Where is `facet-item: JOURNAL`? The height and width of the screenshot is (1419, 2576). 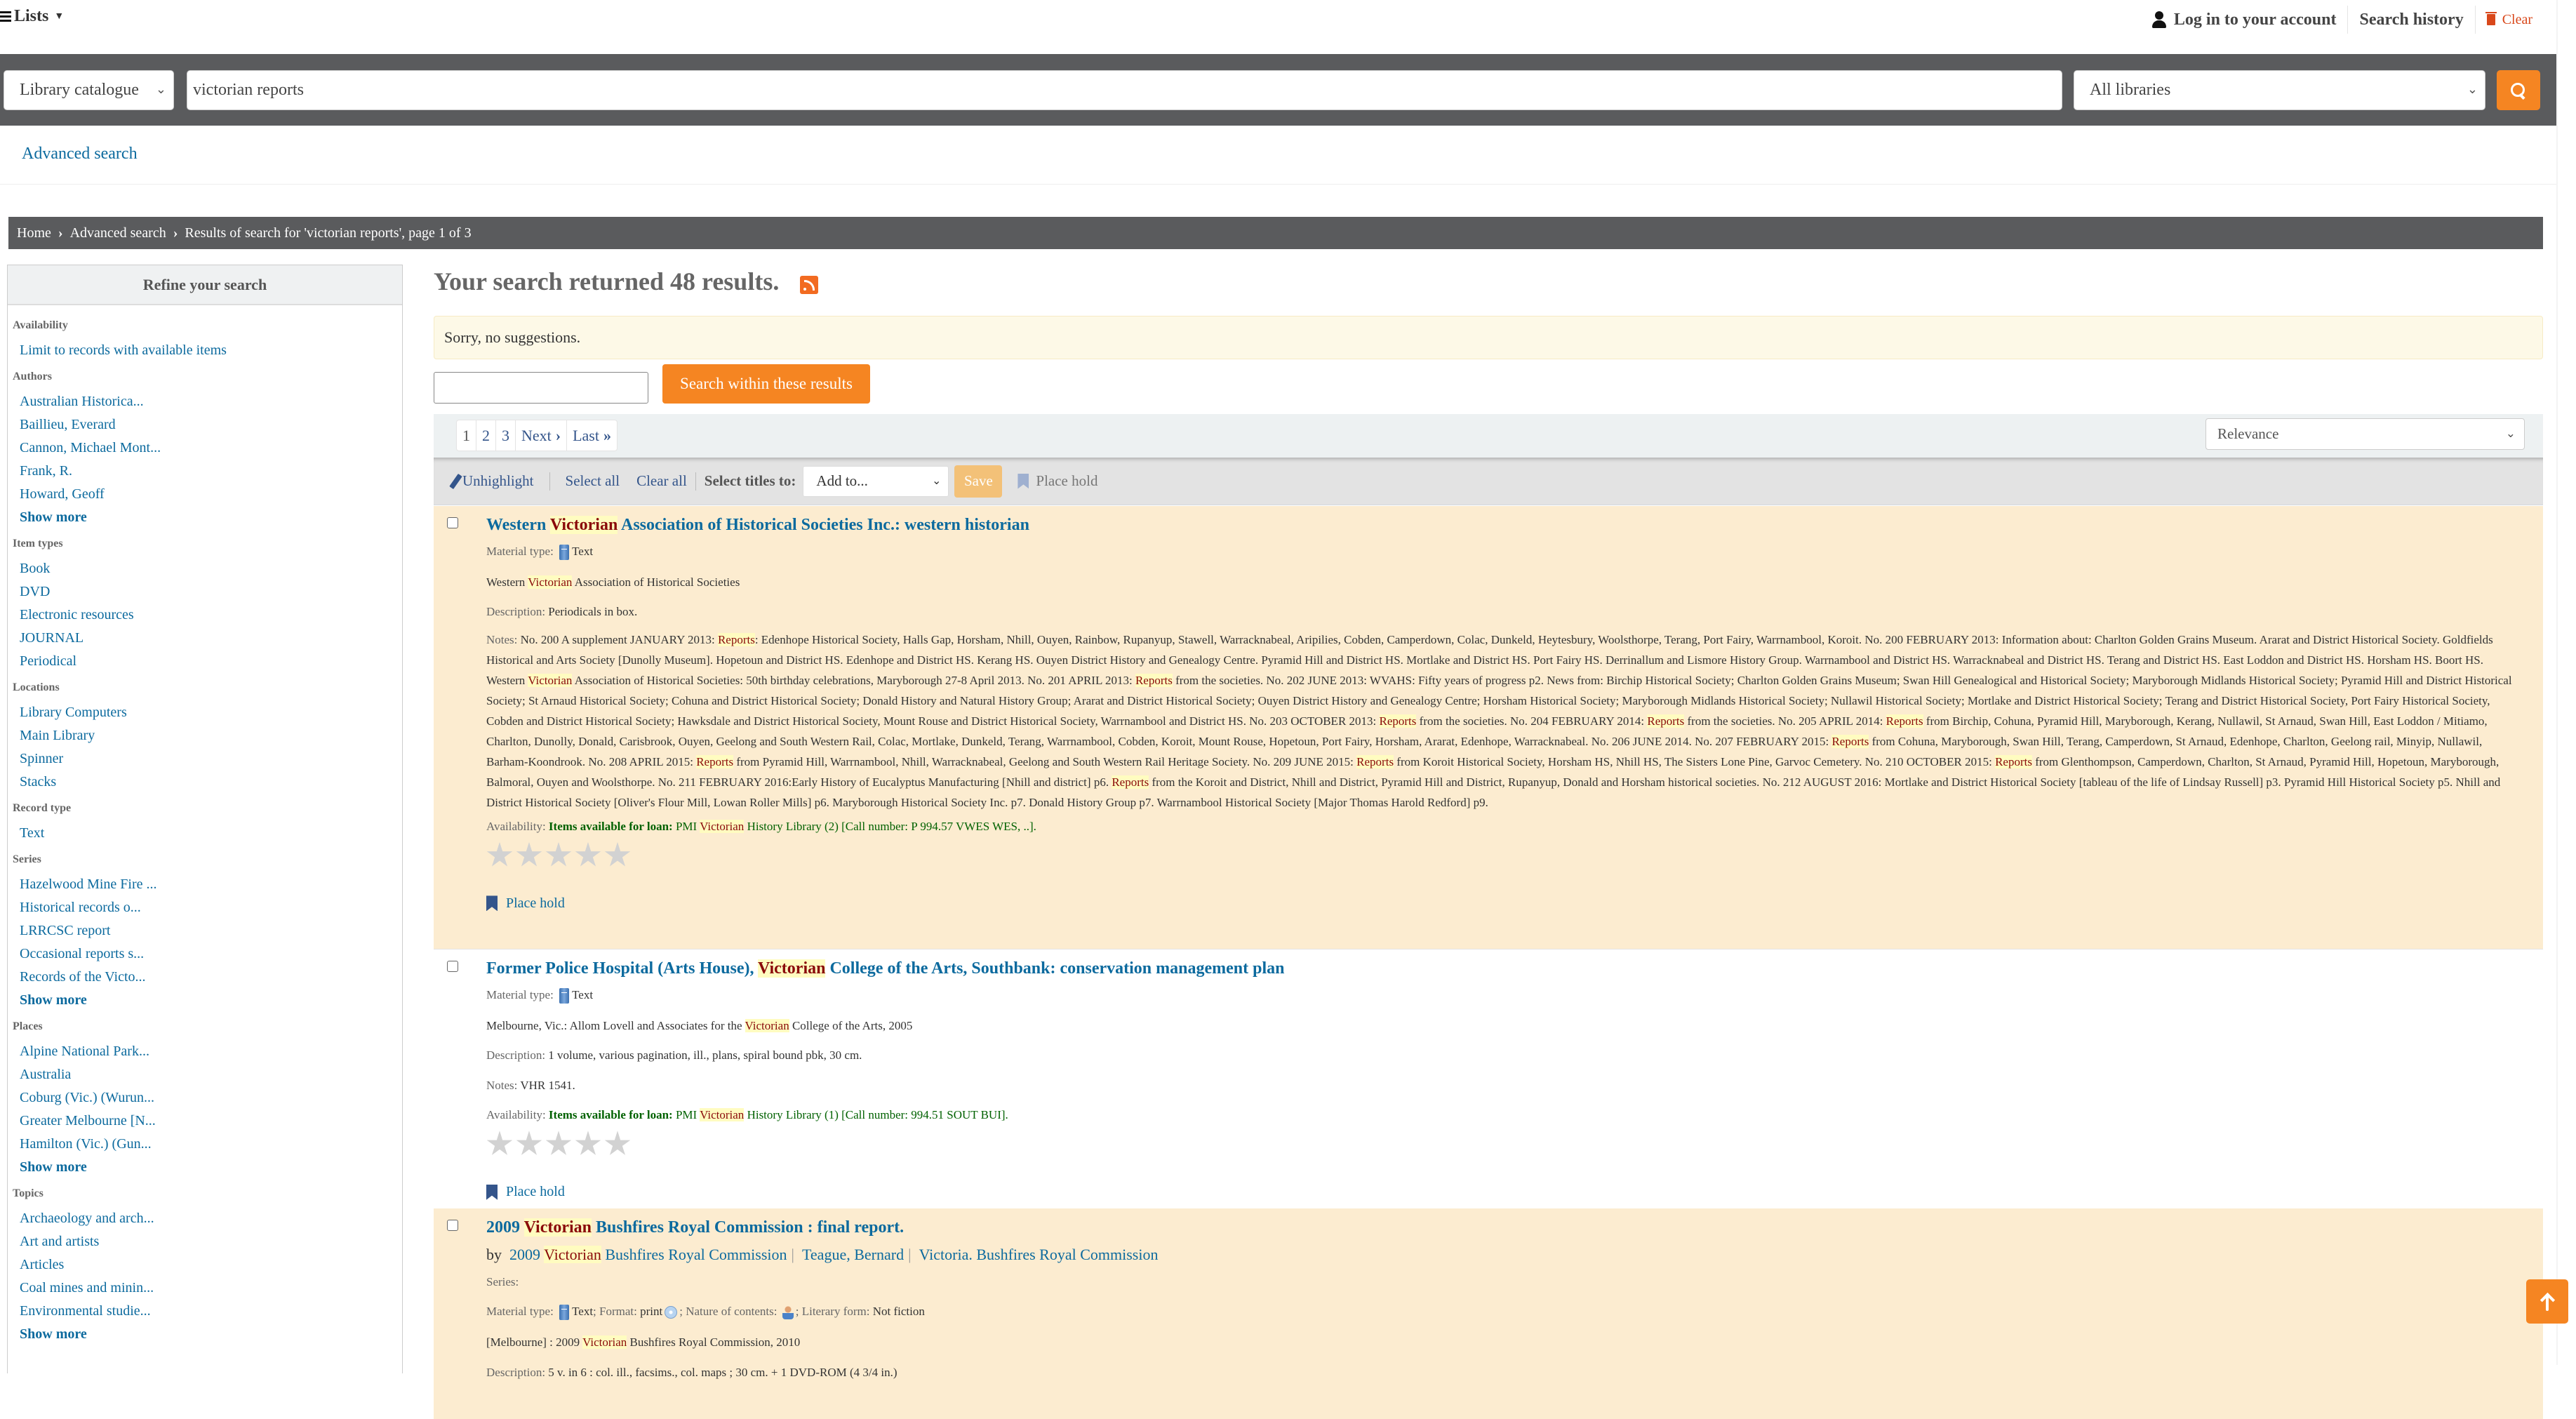 facet-item: JOURNAL is located at coordinates (208, 638).